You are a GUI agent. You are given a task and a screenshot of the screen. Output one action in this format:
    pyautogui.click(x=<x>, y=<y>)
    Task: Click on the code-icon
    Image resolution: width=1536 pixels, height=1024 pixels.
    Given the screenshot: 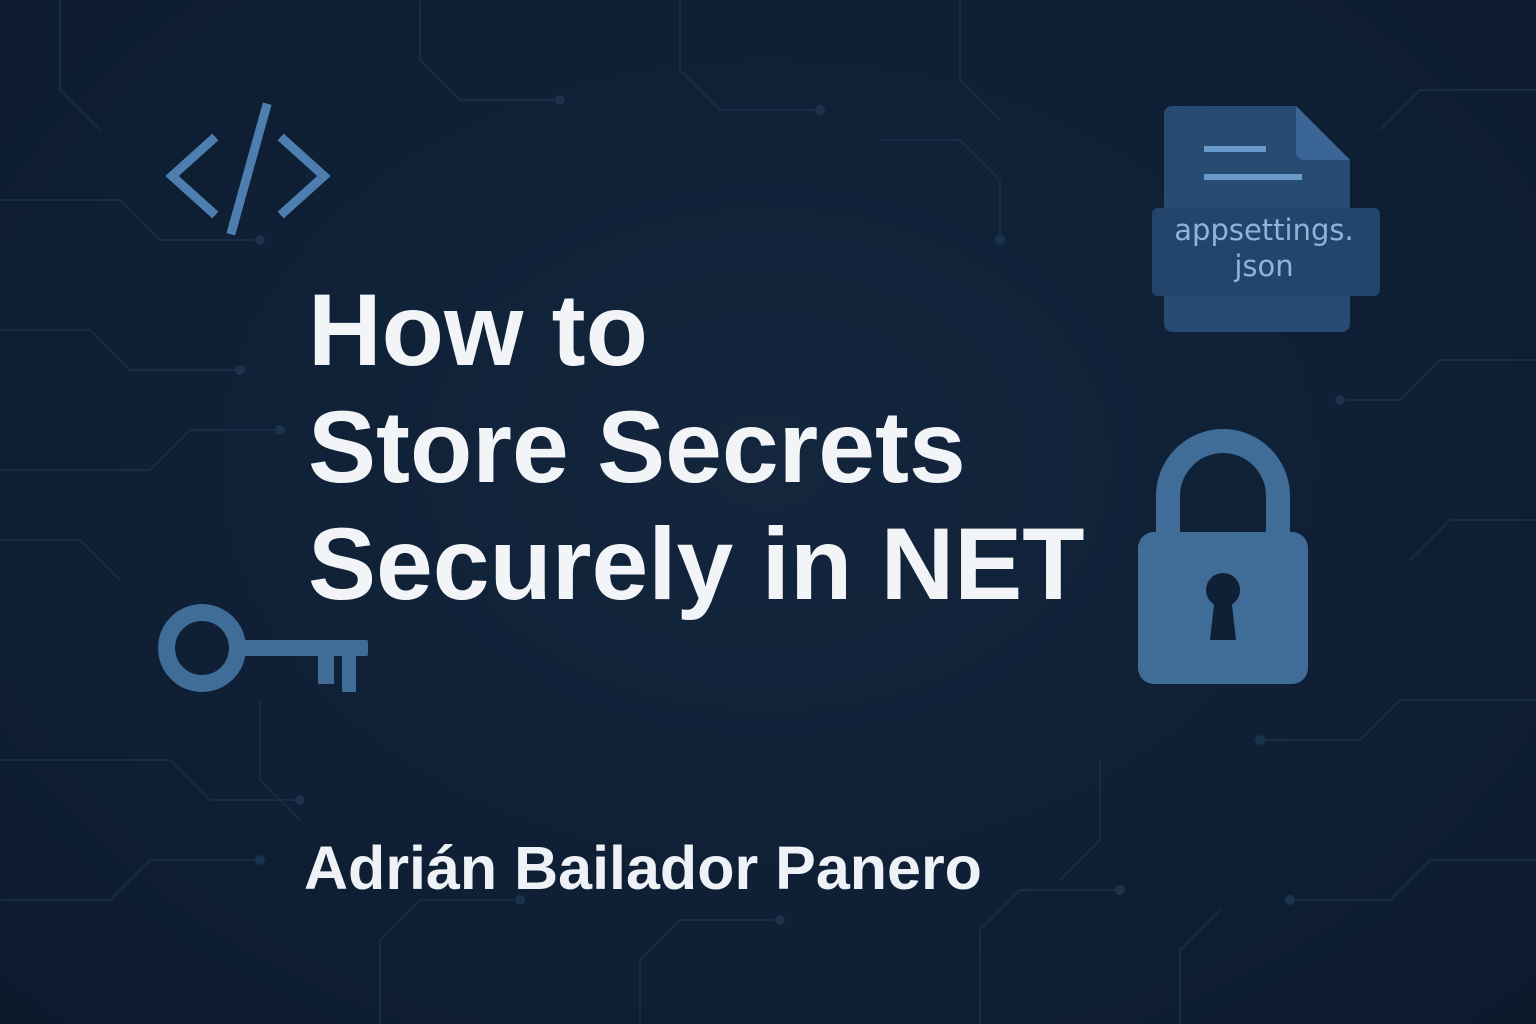 What is the action you would take?
    pyautogui.click(x=248, y=169)
    